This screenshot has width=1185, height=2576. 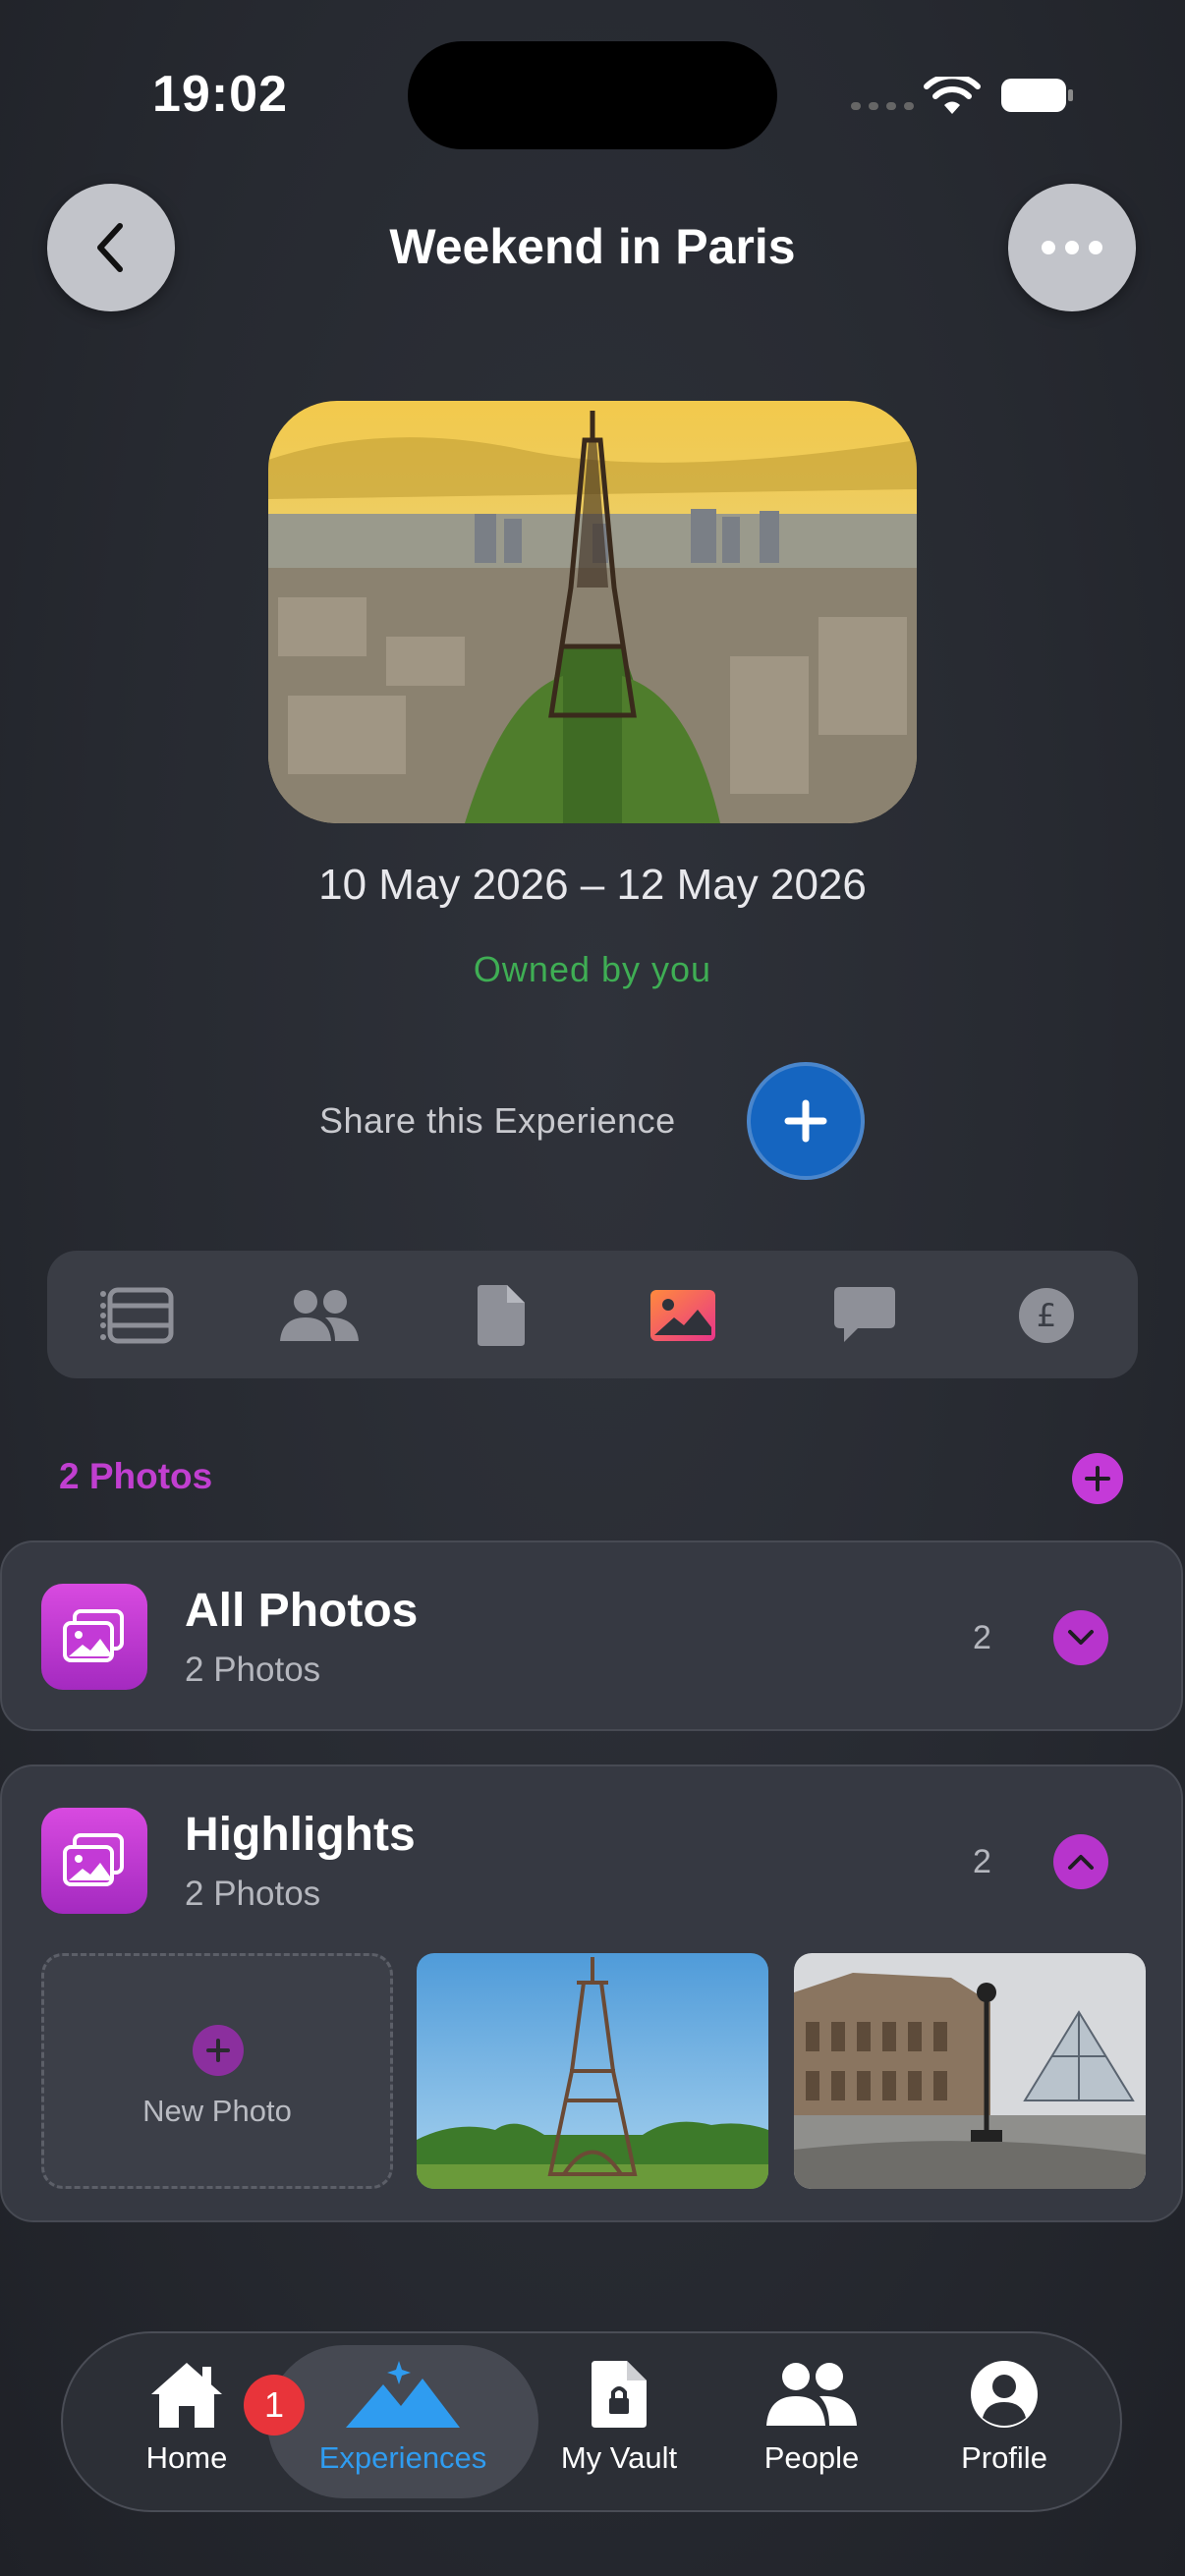 I want to click on chevron-up-icon, so click(x=1081, y=1862).